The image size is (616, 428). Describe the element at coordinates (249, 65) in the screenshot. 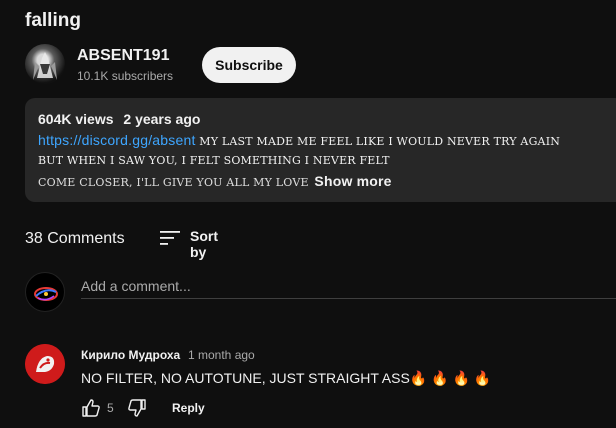

I see `subscribe-button: Subscribe` at that location.